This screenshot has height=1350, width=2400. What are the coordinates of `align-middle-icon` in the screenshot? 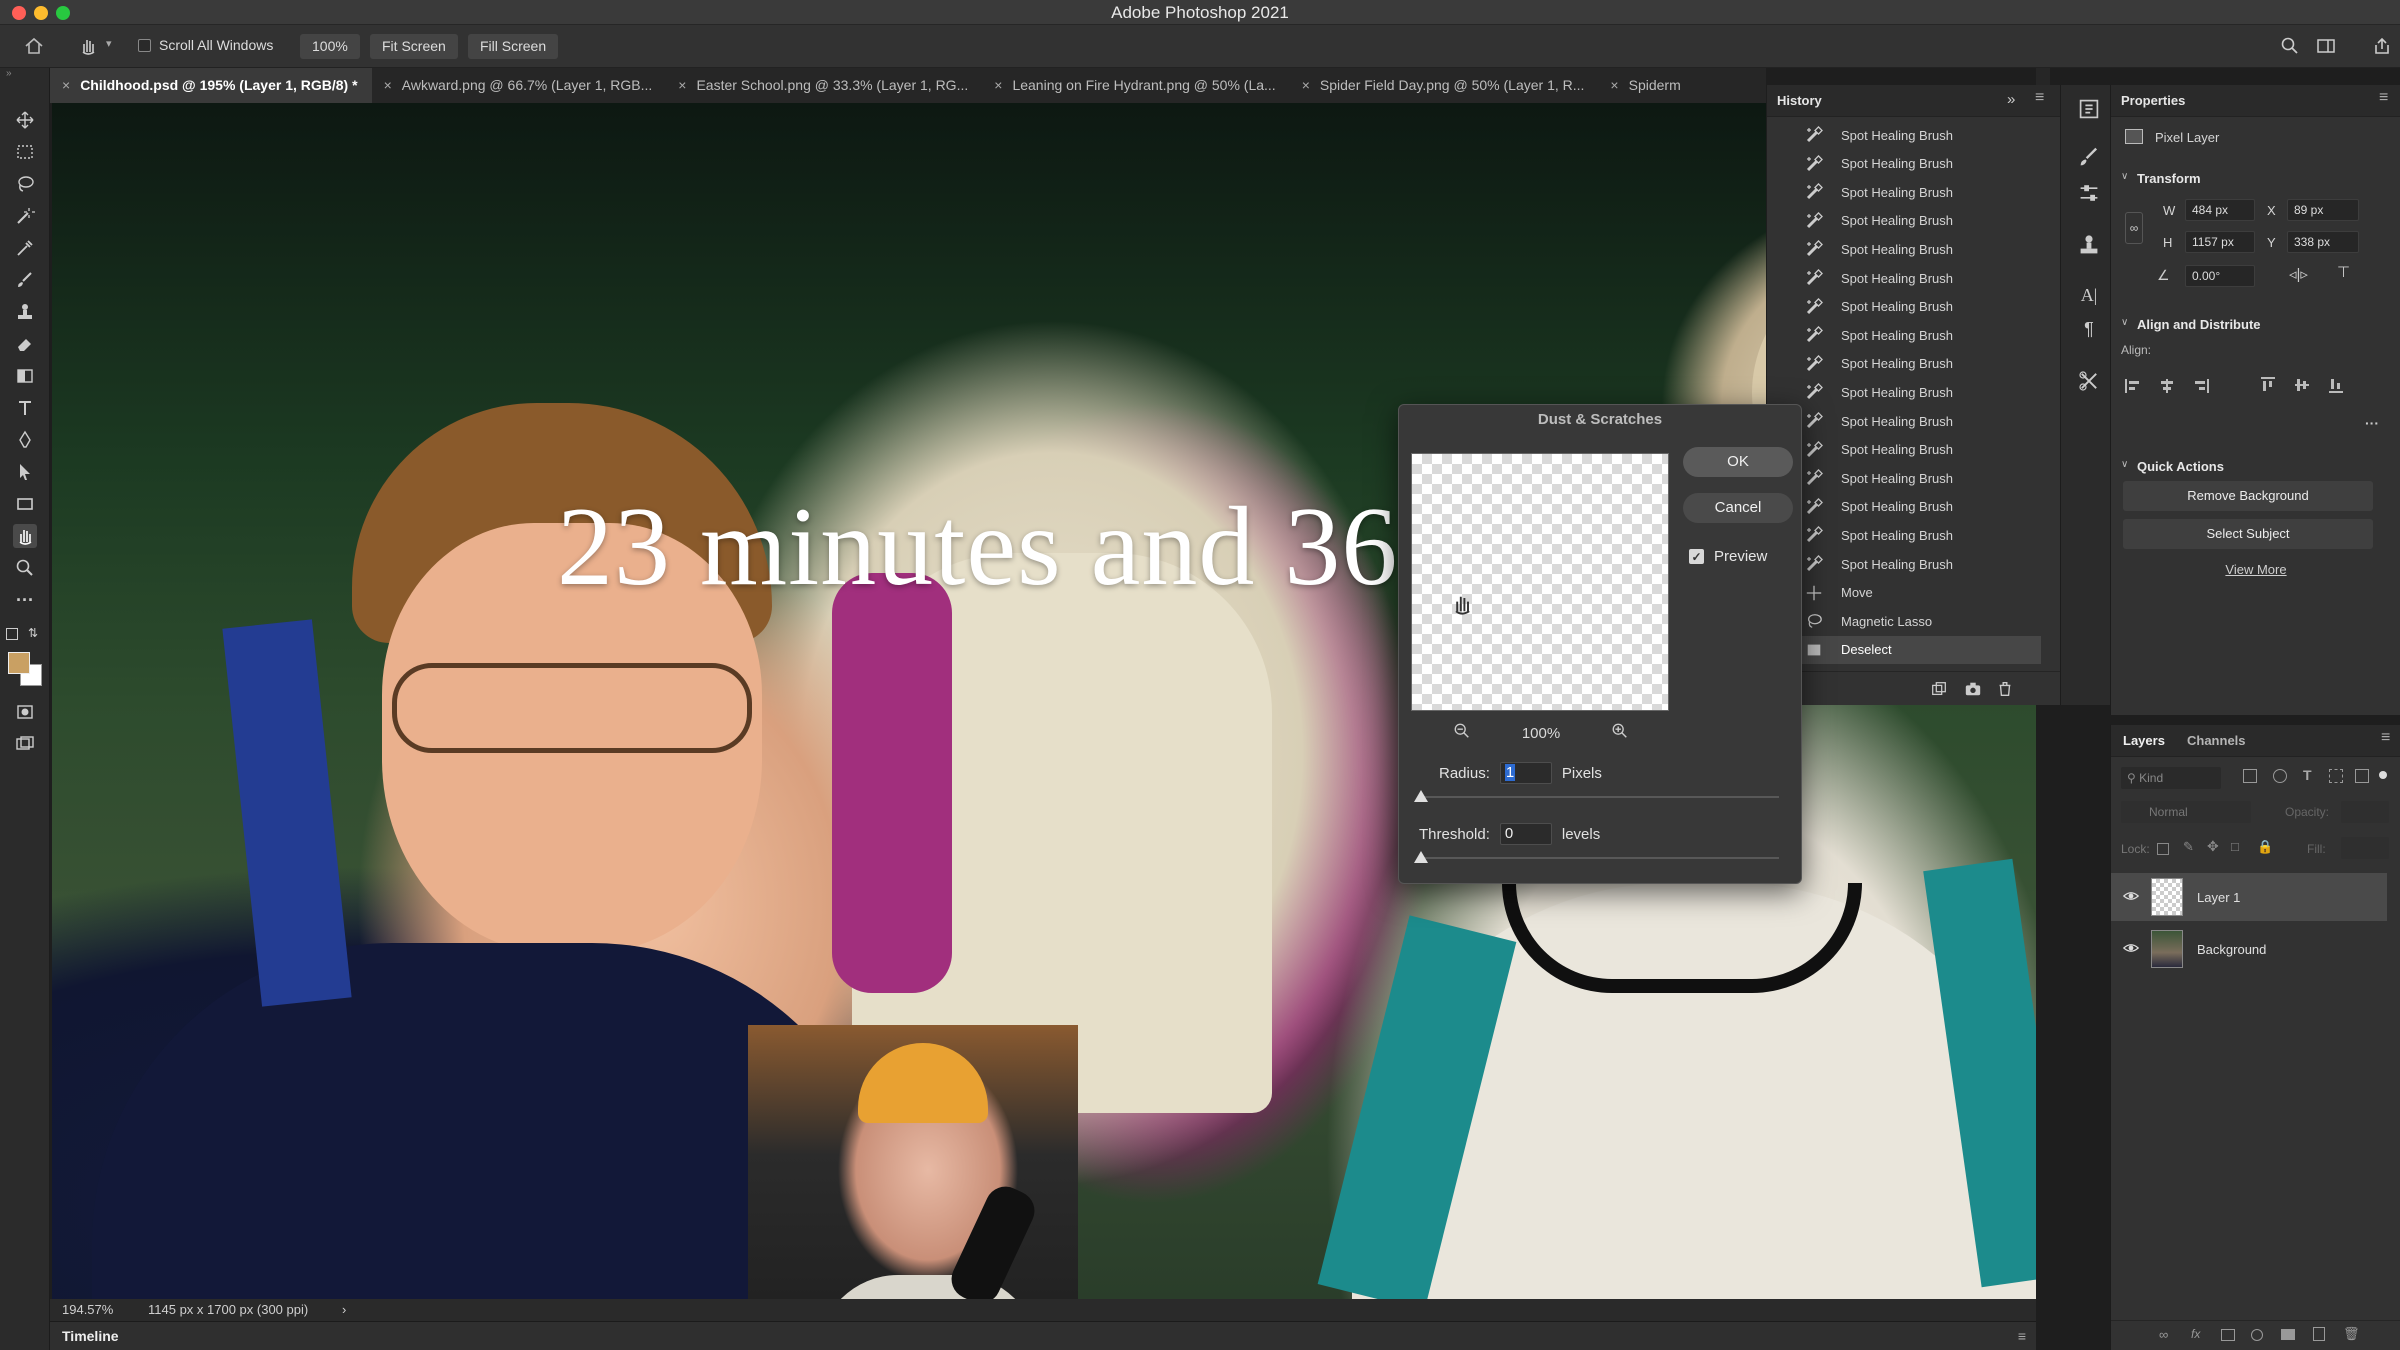 It's located at (2302, 385).